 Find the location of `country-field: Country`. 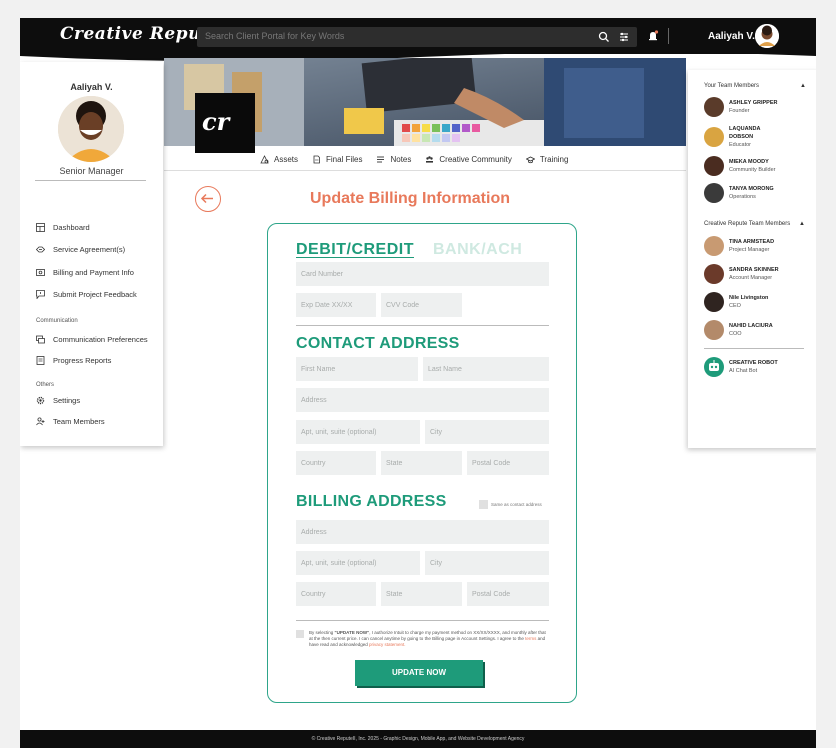

country-field: Country is located at coordinates (336, 463).